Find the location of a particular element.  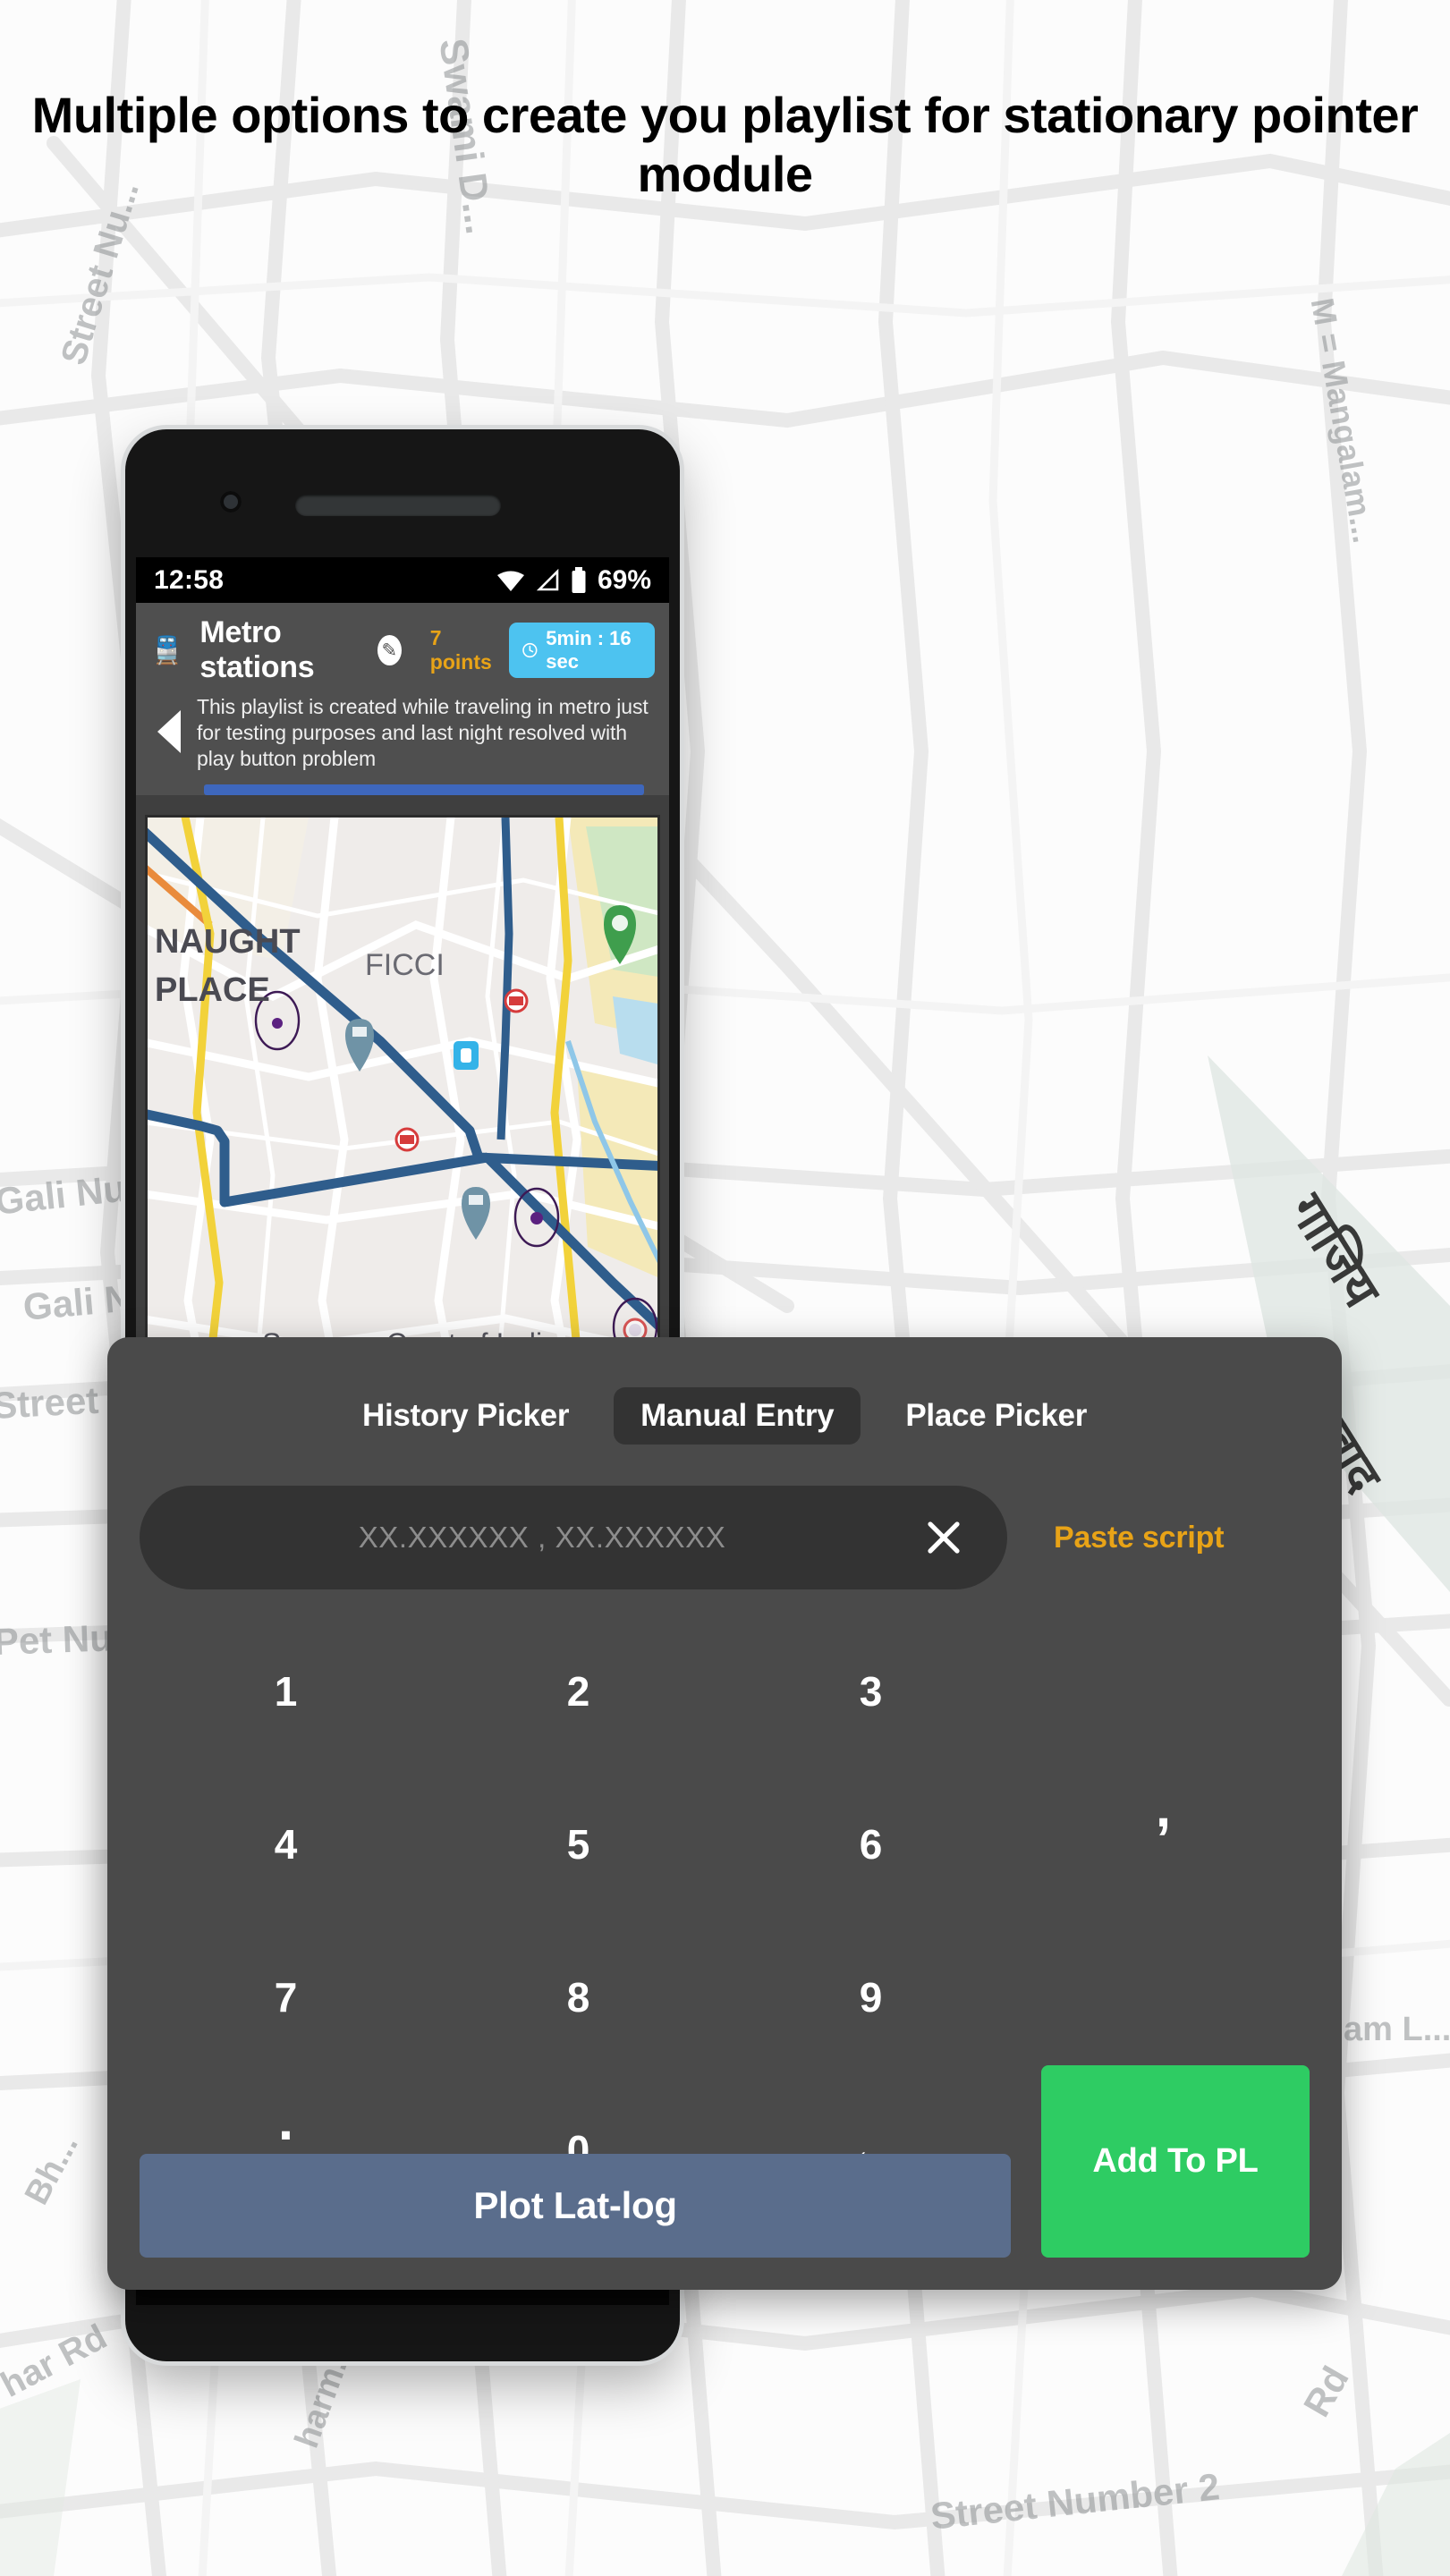

playlist-duration-text: 5min : 16 sec is located at coordinates (589, 650).